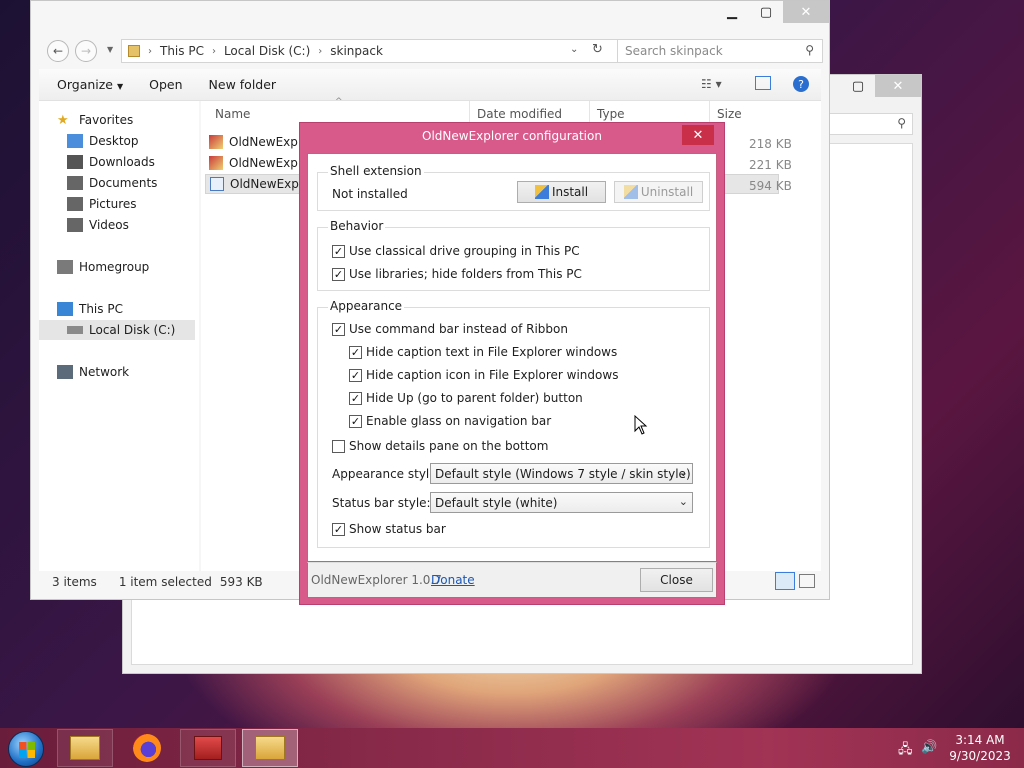 The image size is (1024, 768). I want to click on file-explorer-icon, so click(85, 748).